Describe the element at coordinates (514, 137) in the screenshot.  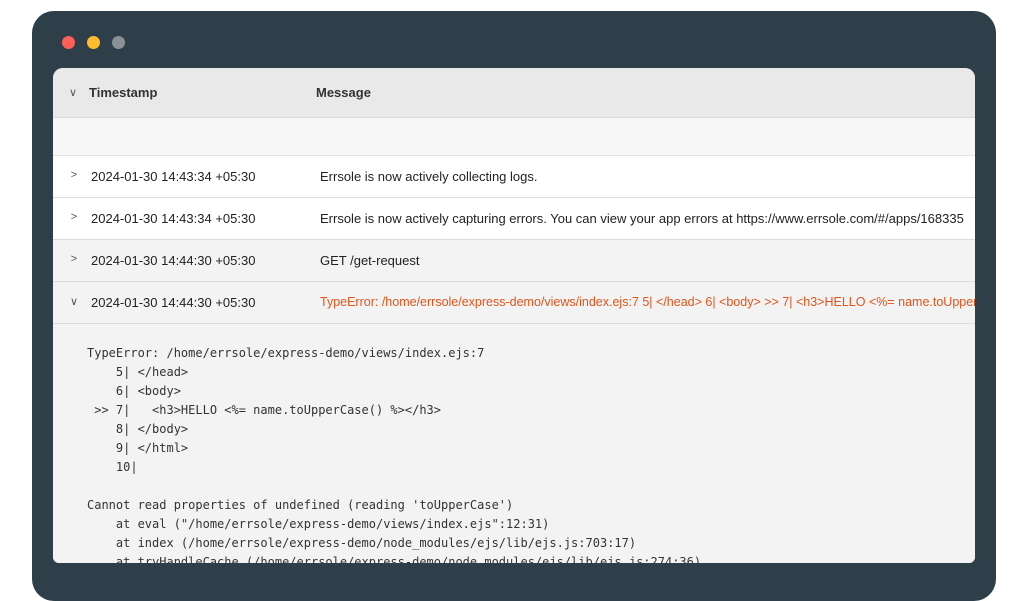
I see `table-spacer-row` at that location.